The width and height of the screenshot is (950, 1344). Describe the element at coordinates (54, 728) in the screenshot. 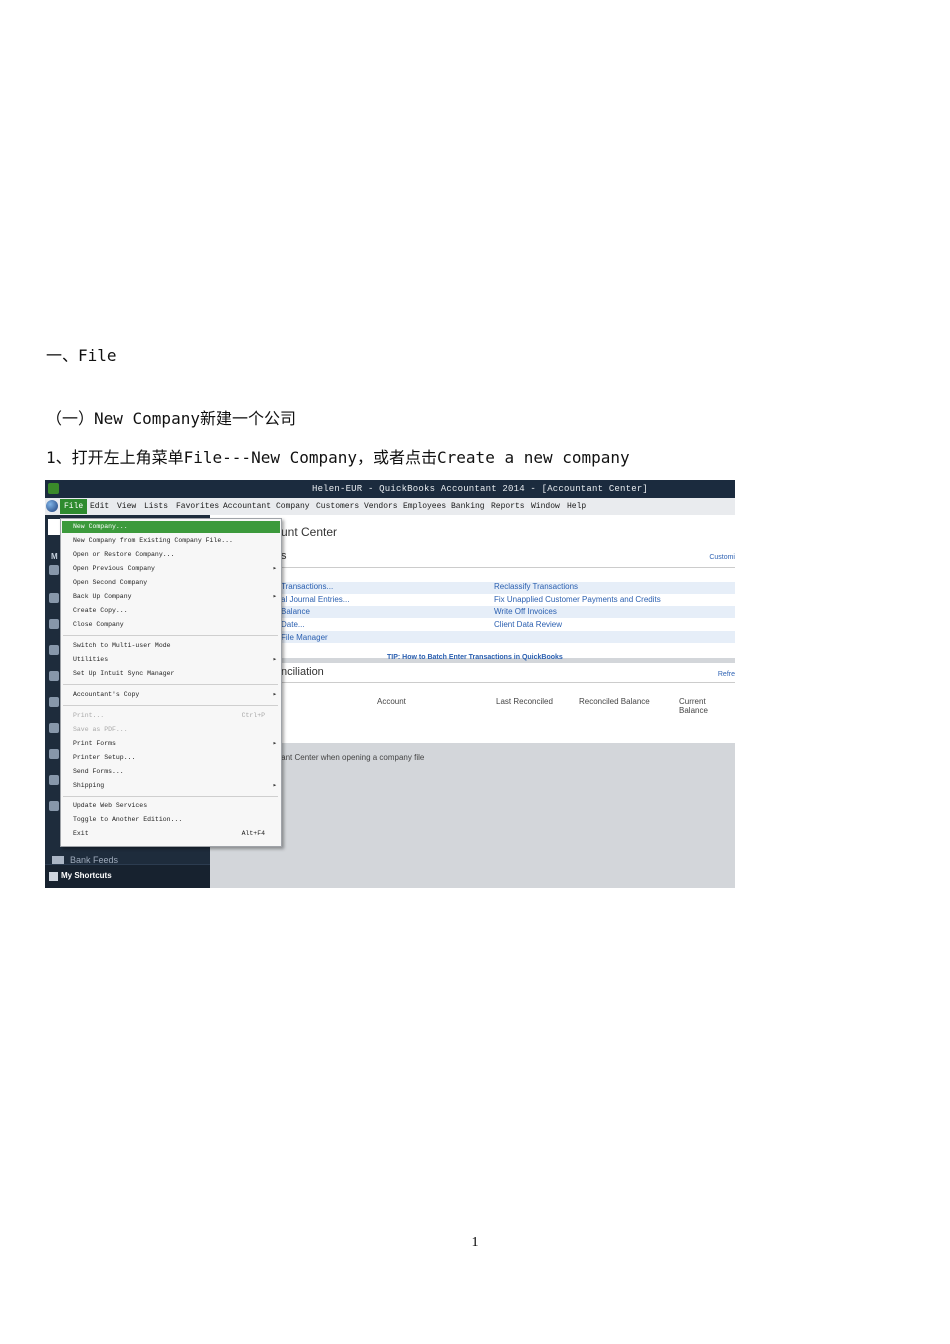

I see `docs-icon` at that location.